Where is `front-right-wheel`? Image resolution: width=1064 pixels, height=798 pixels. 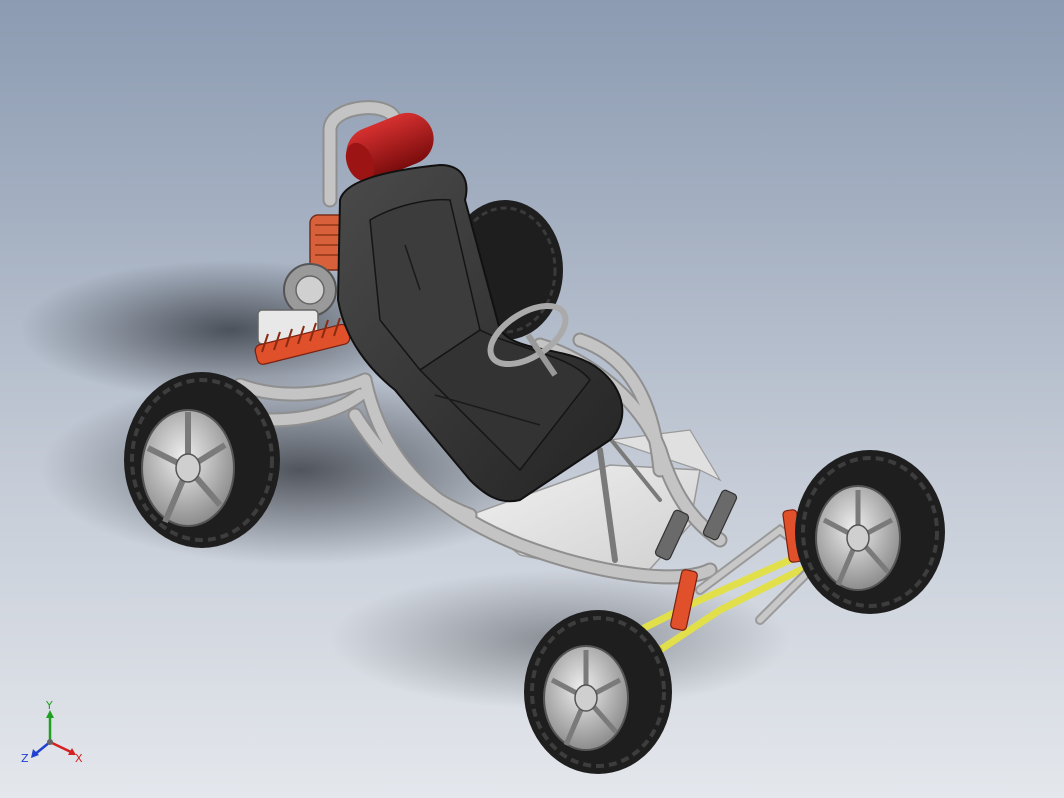
front-right-wheel is located at coordinates (870, 532).